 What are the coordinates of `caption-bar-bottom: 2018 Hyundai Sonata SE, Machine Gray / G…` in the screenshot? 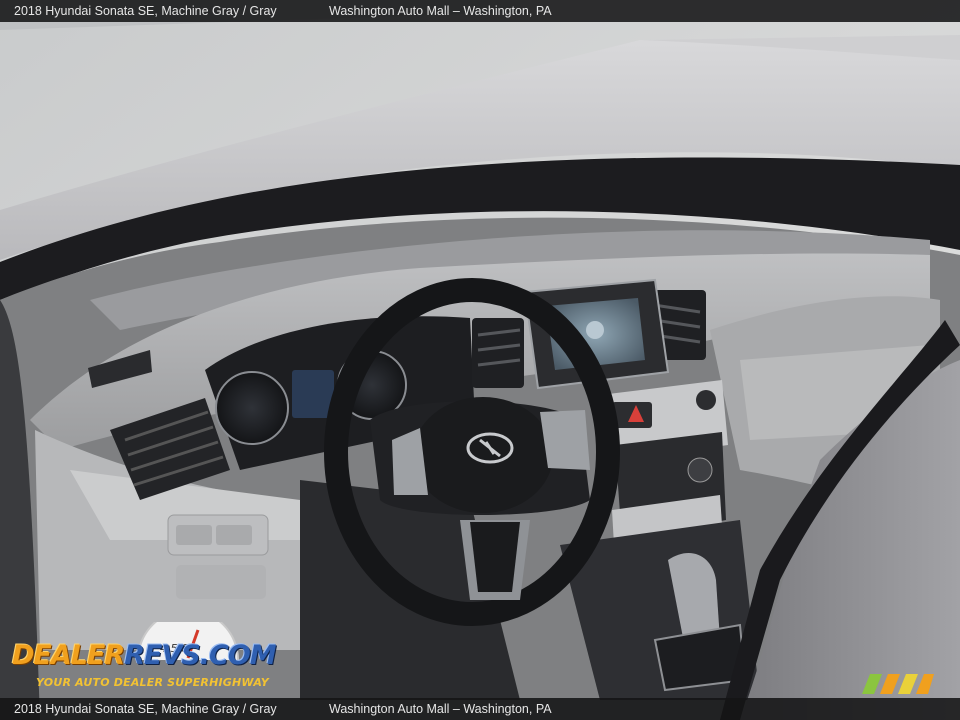 It's located at (480, 709).